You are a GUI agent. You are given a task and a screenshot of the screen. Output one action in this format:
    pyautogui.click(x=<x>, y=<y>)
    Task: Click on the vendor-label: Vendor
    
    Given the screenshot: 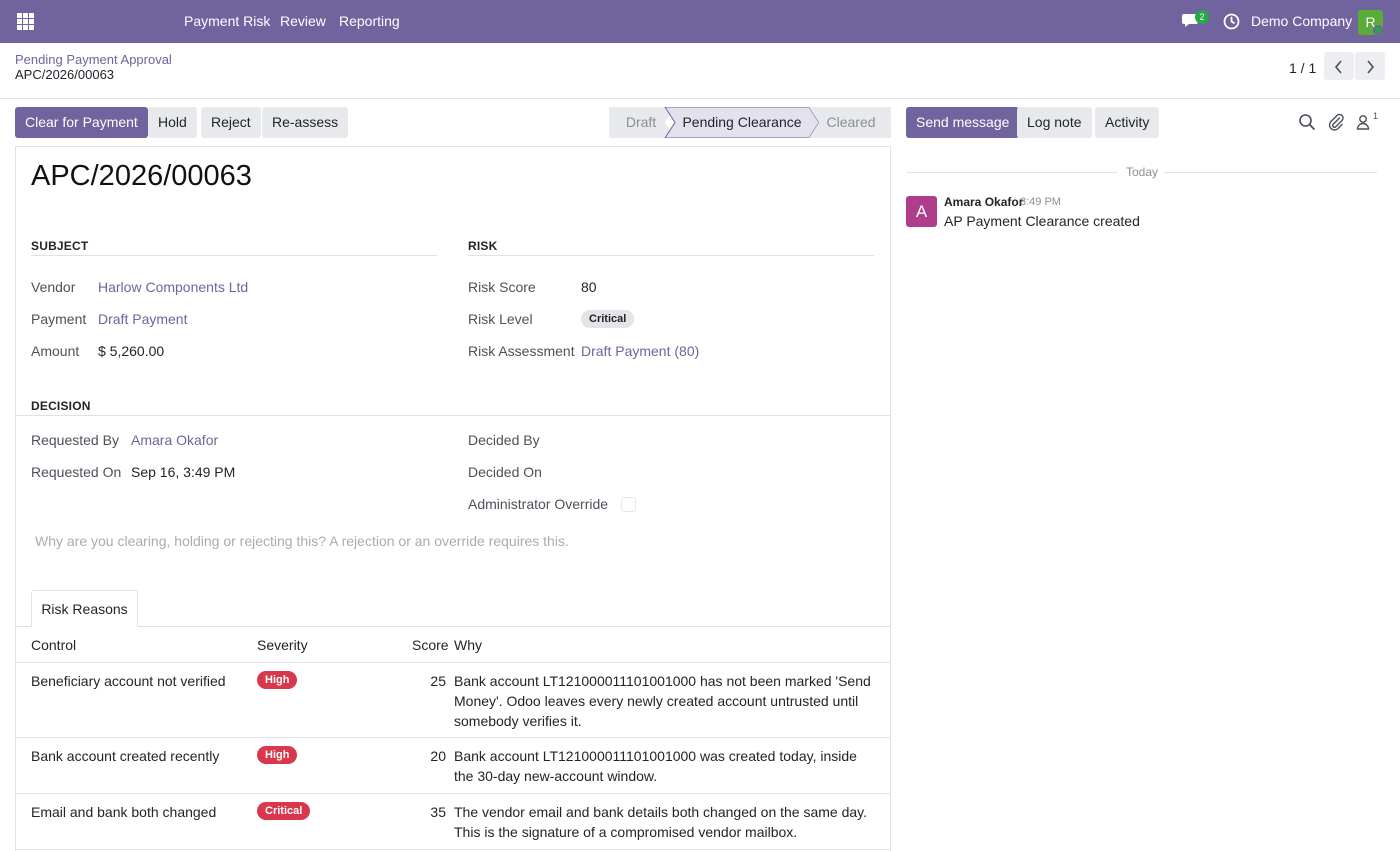 What is the action you would take?
    pyautogui.click(x=53, y=287)
    